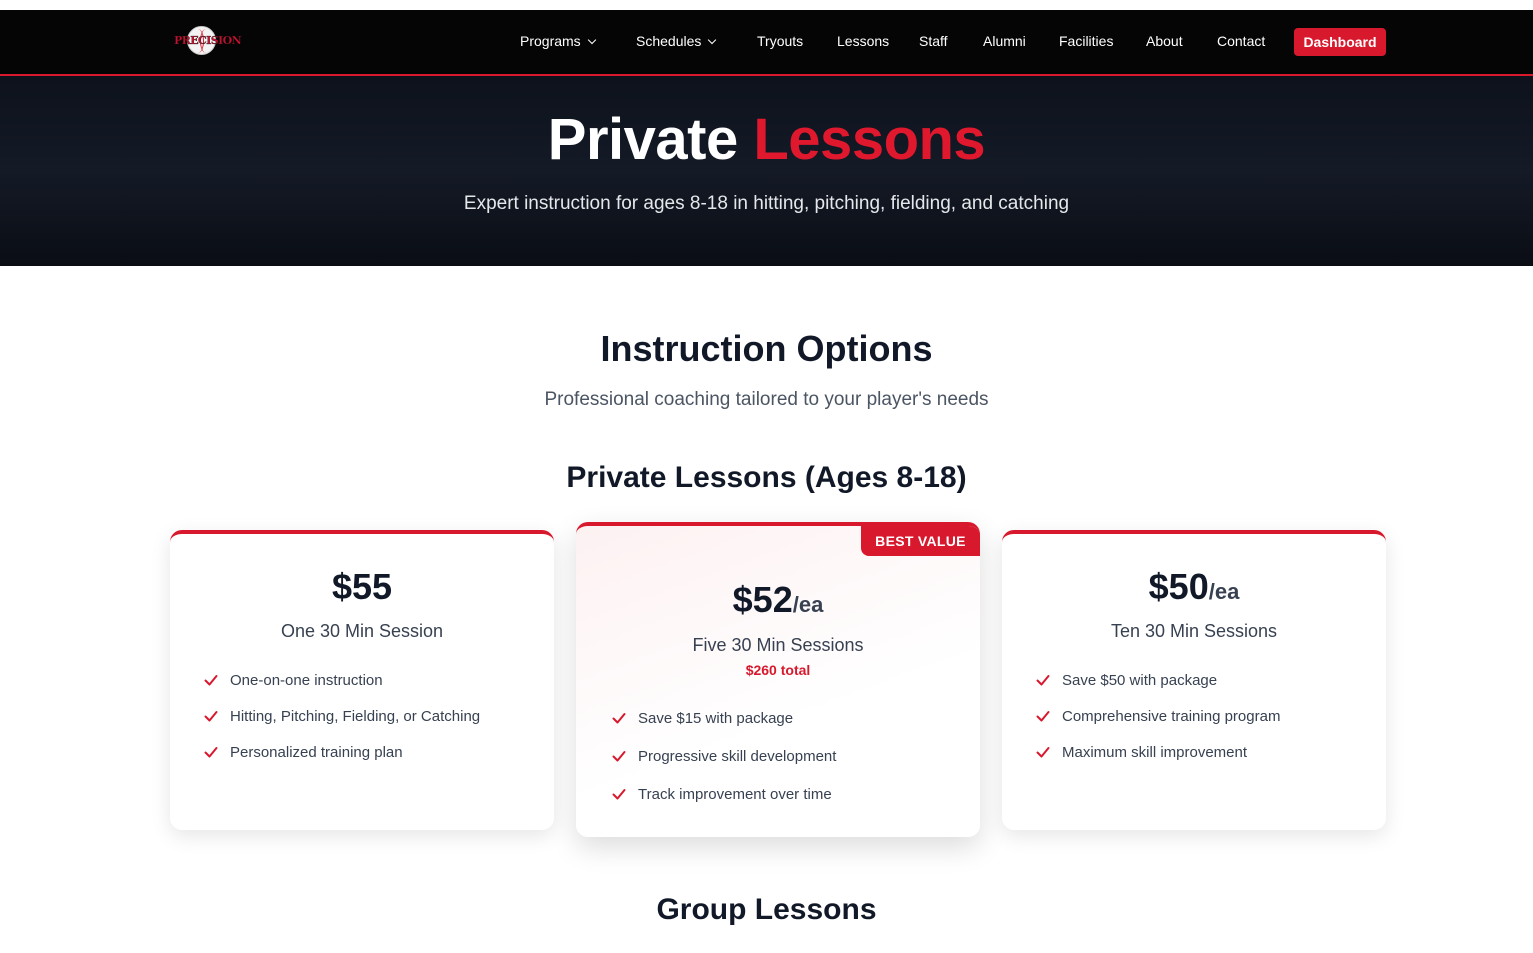 The width and height of the screenshot is (1533, 953). What do you see at coordinates (920, 541) in the screenshot?
I see `best-value-badge: BEST VALUE` at bounding box center [920, 541].